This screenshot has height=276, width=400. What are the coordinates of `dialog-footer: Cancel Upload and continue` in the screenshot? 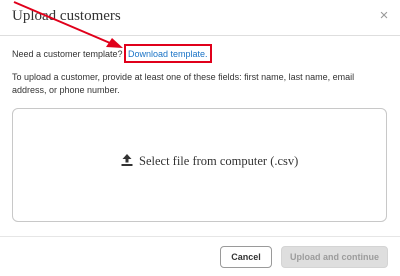 It's located at (200, 256).